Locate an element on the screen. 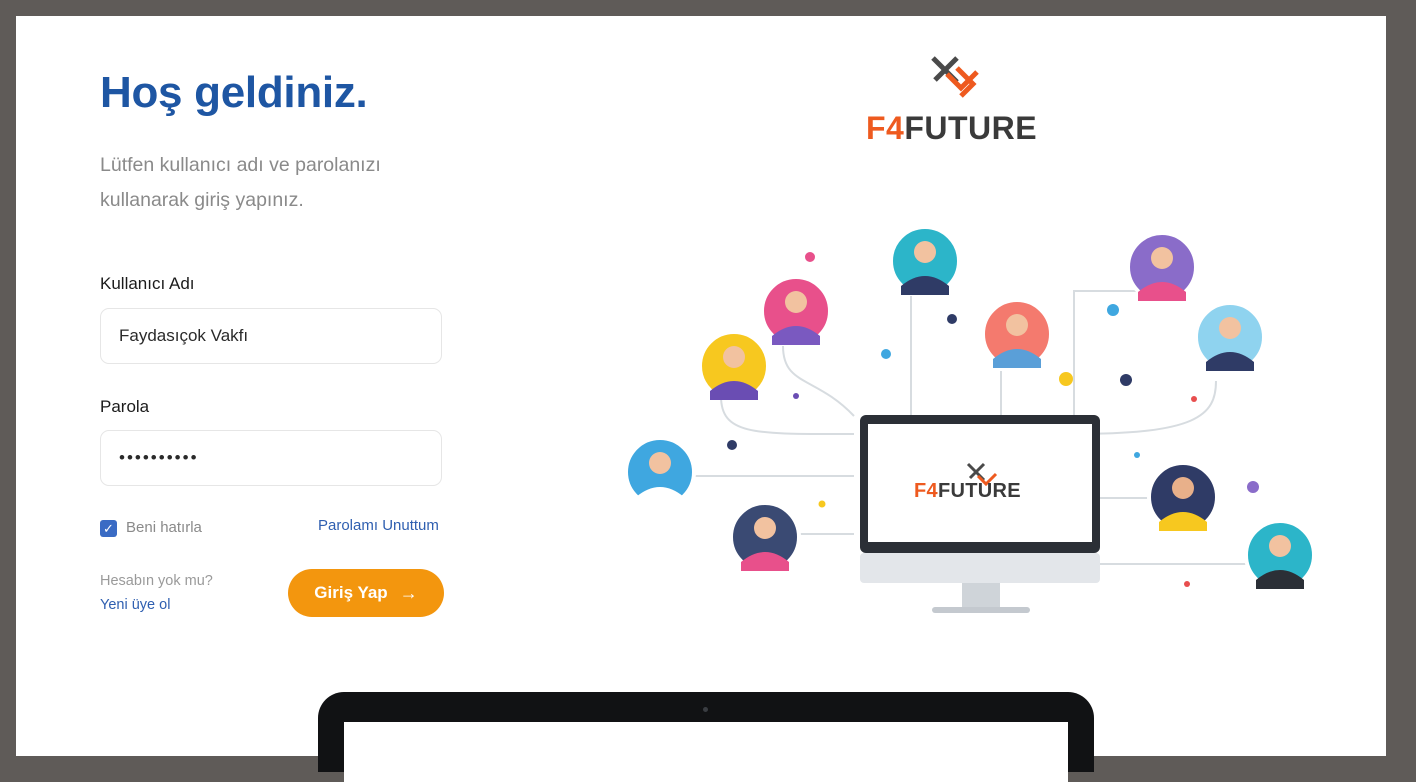 Image resolution: width=1416 pixels, height=782 pixels. check-icon: ✓ is located at coordinates (108, 528).